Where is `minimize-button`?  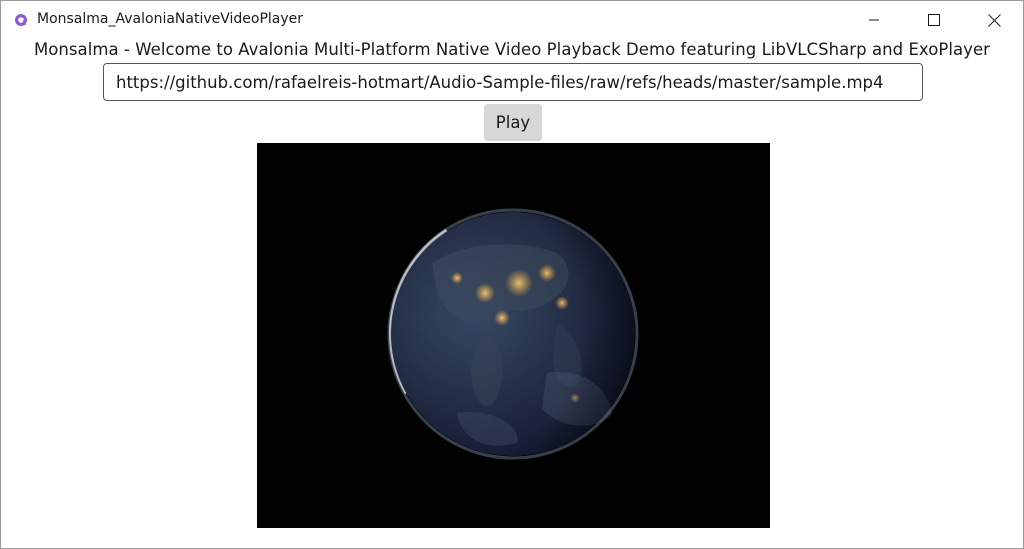
minimize-button is located at coordinates (874, 20).